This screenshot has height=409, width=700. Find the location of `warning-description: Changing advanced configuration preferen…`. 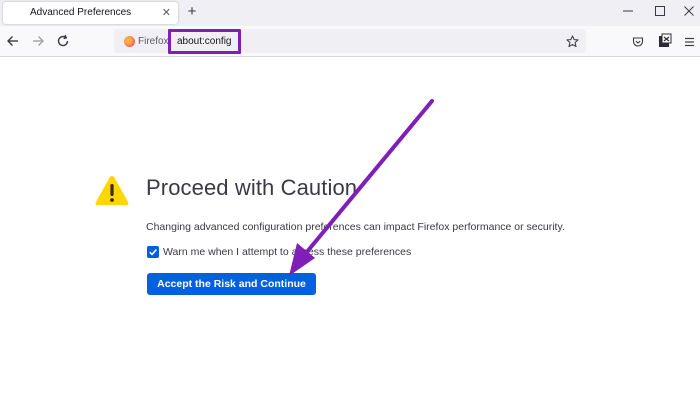

warning-description: Changing advanced configuration preferen… is located at coordinates (355, 227).